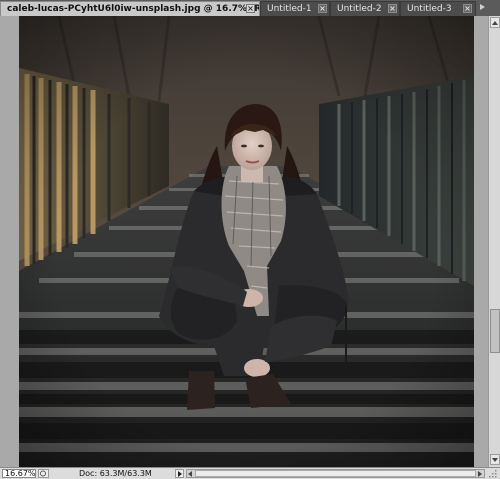  I want to click on document-size-info: Doc: 63.3M/63.3M, so click(115, 473).